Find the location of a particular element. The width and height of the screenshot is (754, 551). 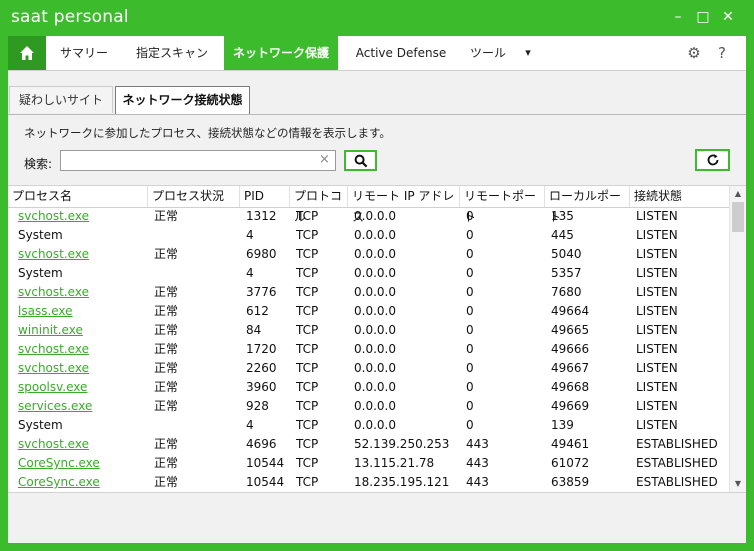

col-process-name: services.exe is located at coordinates (53, 406).